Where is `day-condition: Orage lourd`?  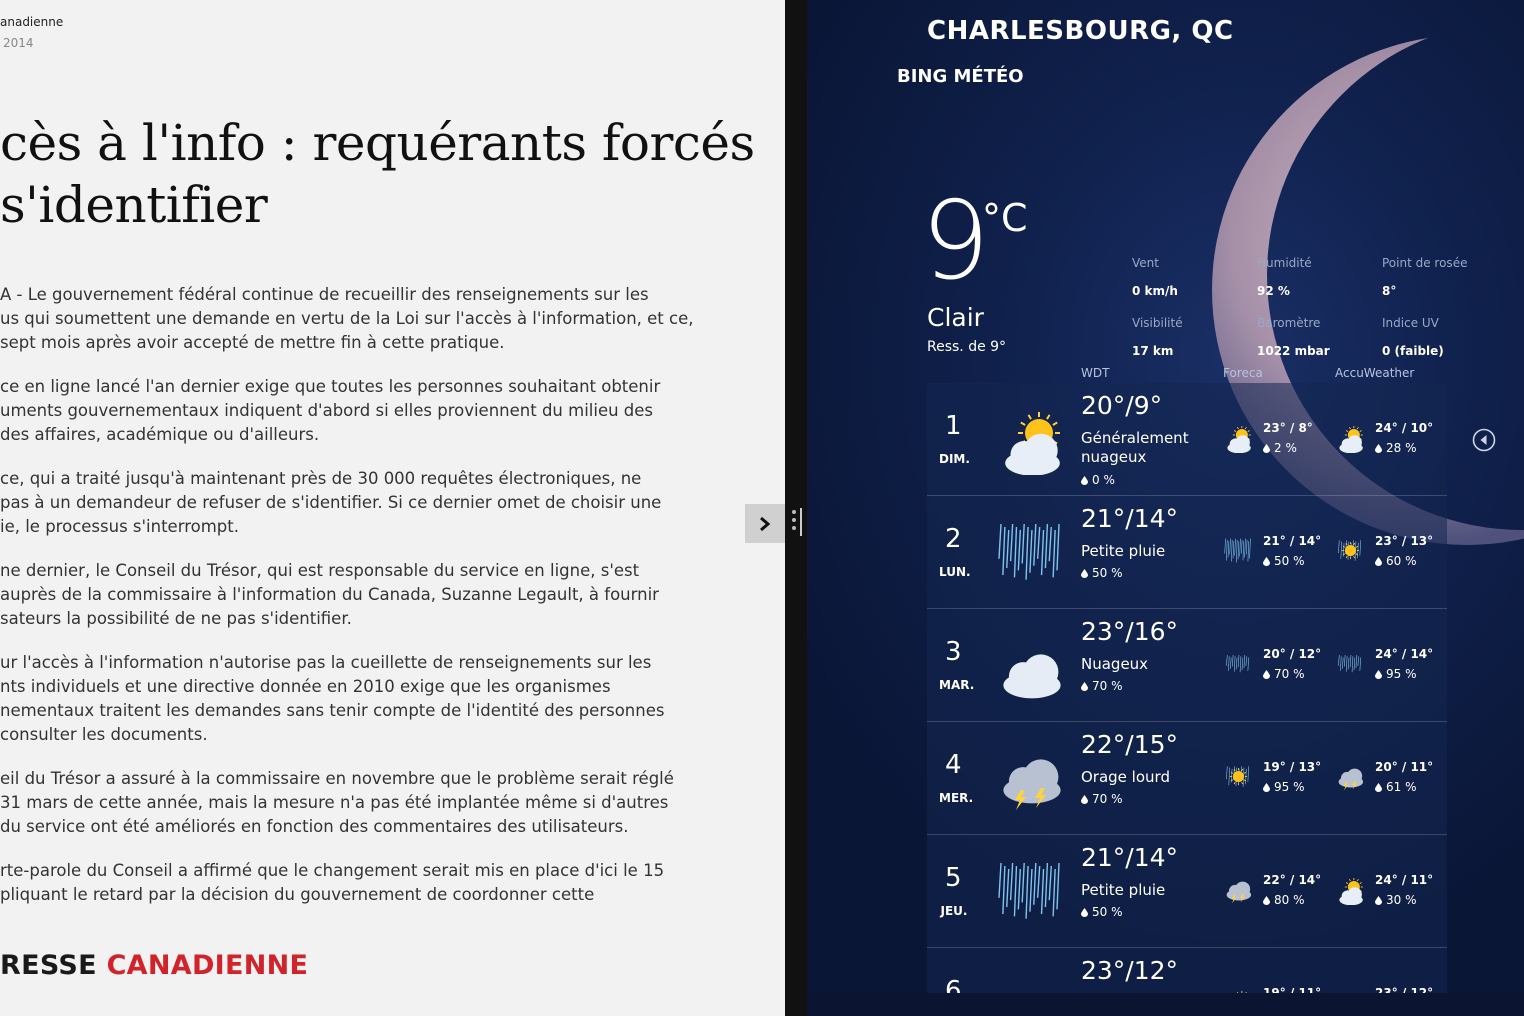
day-condition: Orage lourd is located at coordinates (1125, 777).